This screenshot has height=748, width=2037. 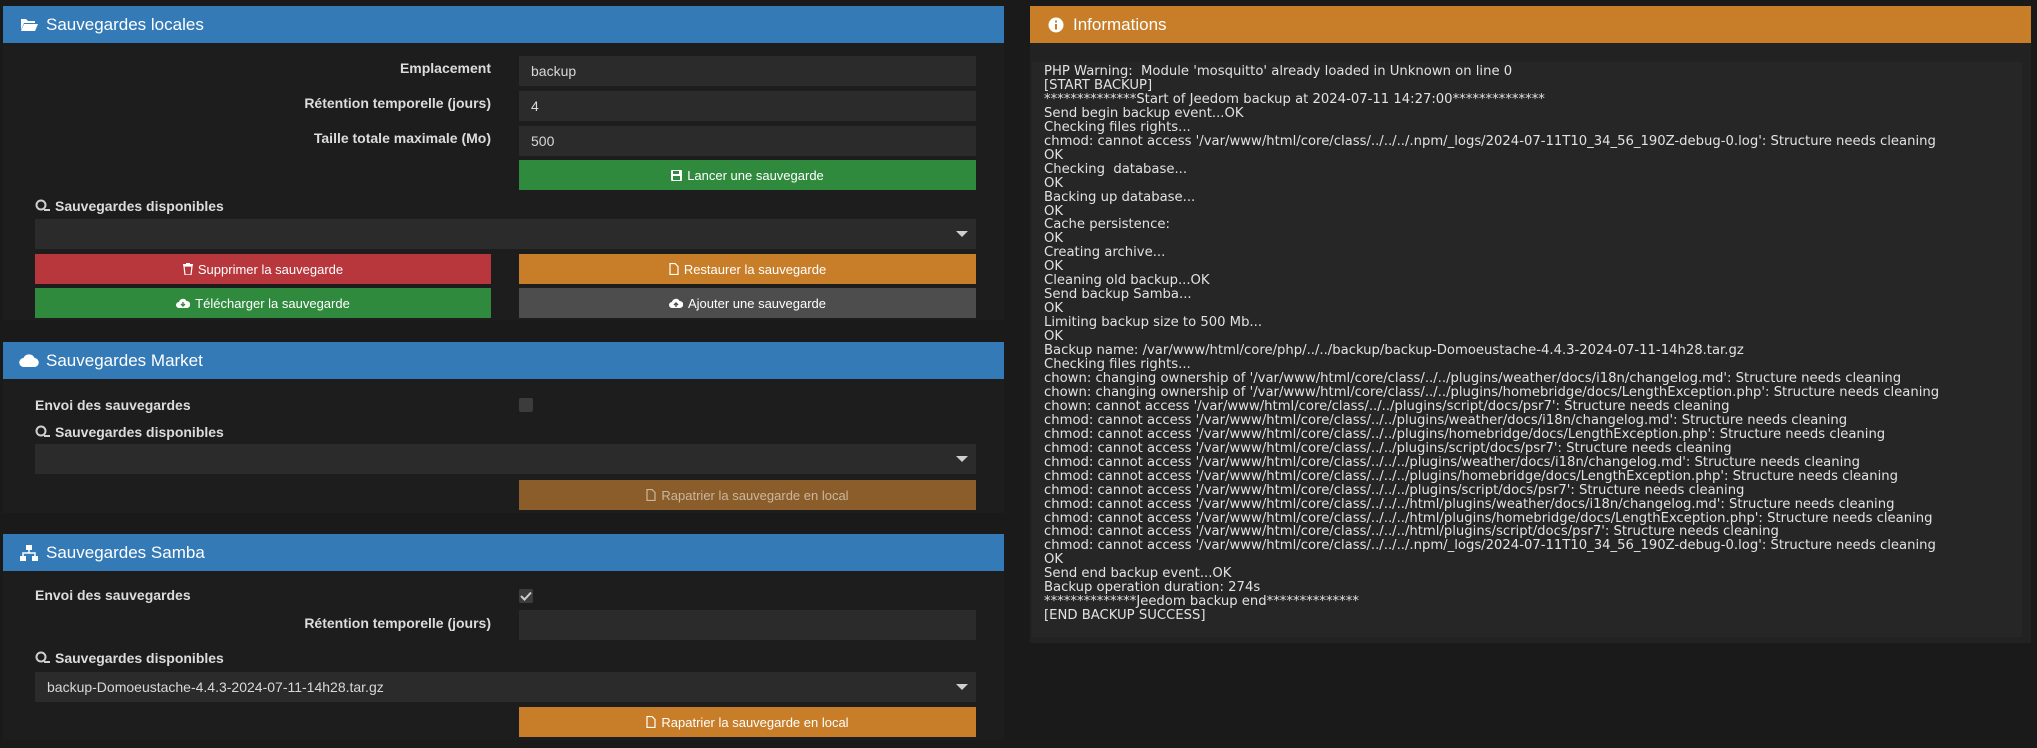 What do you see at coordinates (505, 234) in the screenshot?
I see `local-available-select` at bounding box center [505, 234].